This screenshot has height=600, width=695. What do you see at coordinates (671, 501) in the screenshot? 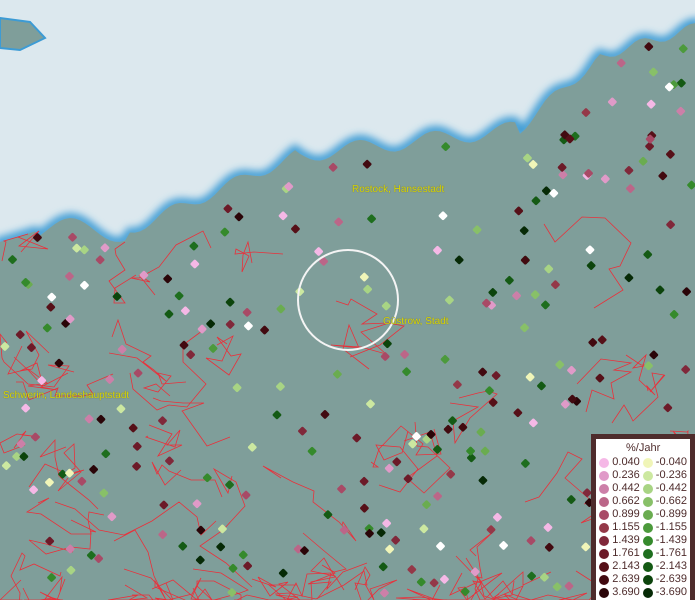
I see `legend-label: -0.662` at bounding box center [671, 501].